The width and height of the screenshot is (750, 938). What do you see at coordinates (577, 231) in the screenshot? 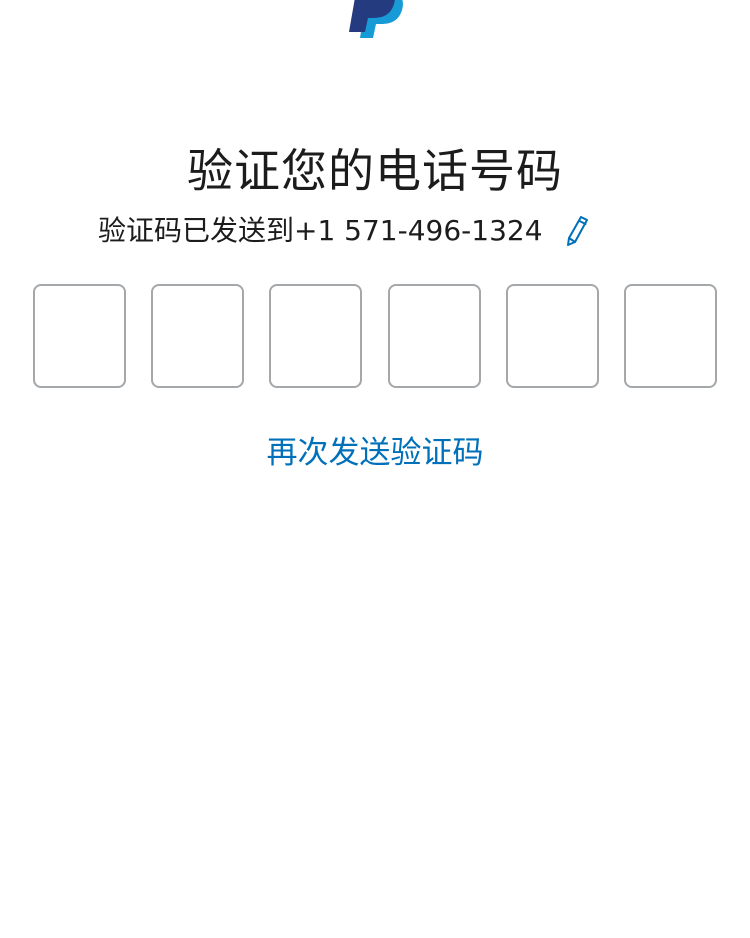
I see `pencil-icon` at bounding box center [577, 231].